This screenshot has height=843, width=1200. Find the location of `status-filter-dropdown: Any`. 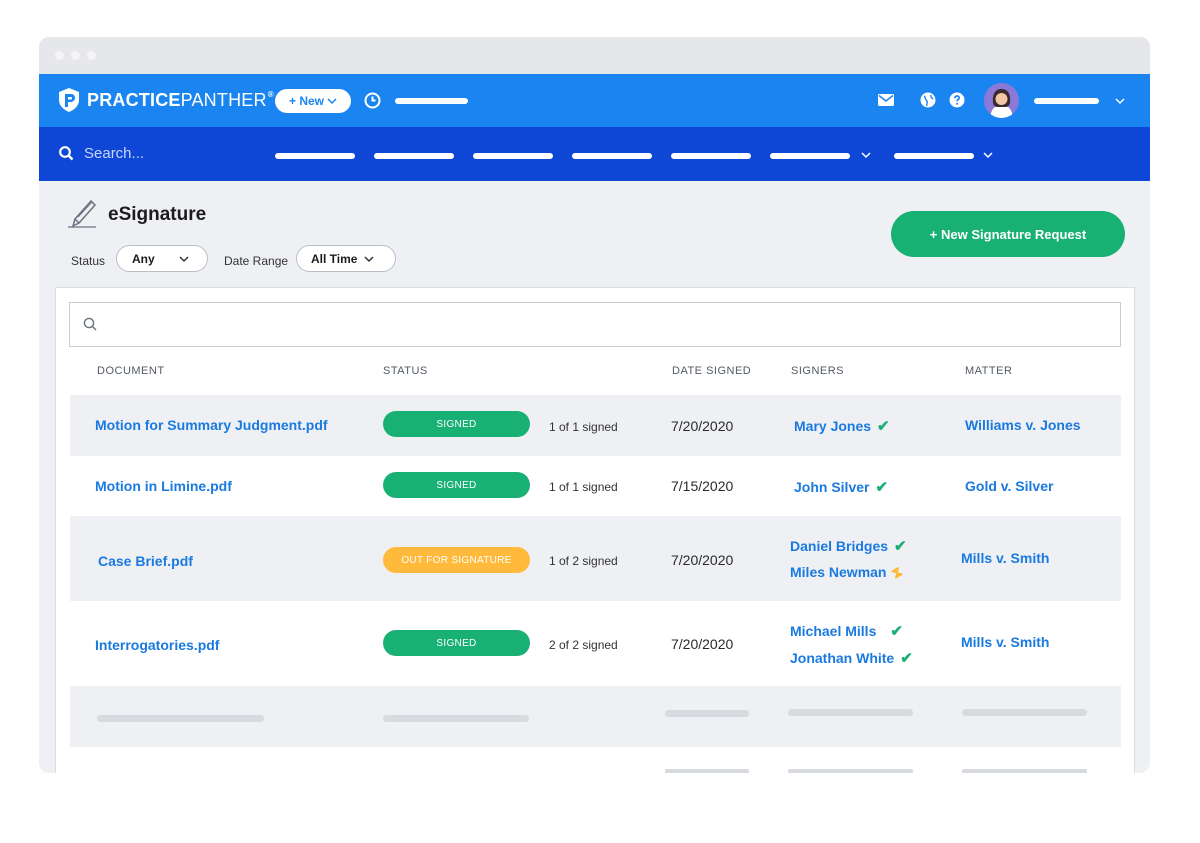

status-filter-dropdown: Any is located at coordinates (162, 258).